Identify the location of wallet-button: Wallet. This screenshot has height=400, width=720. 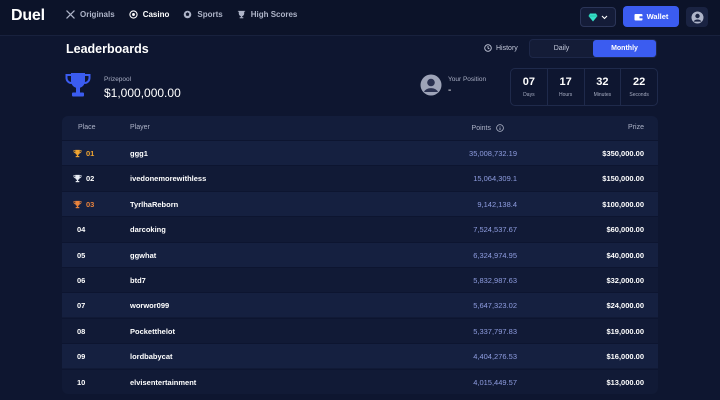
(651, 16).